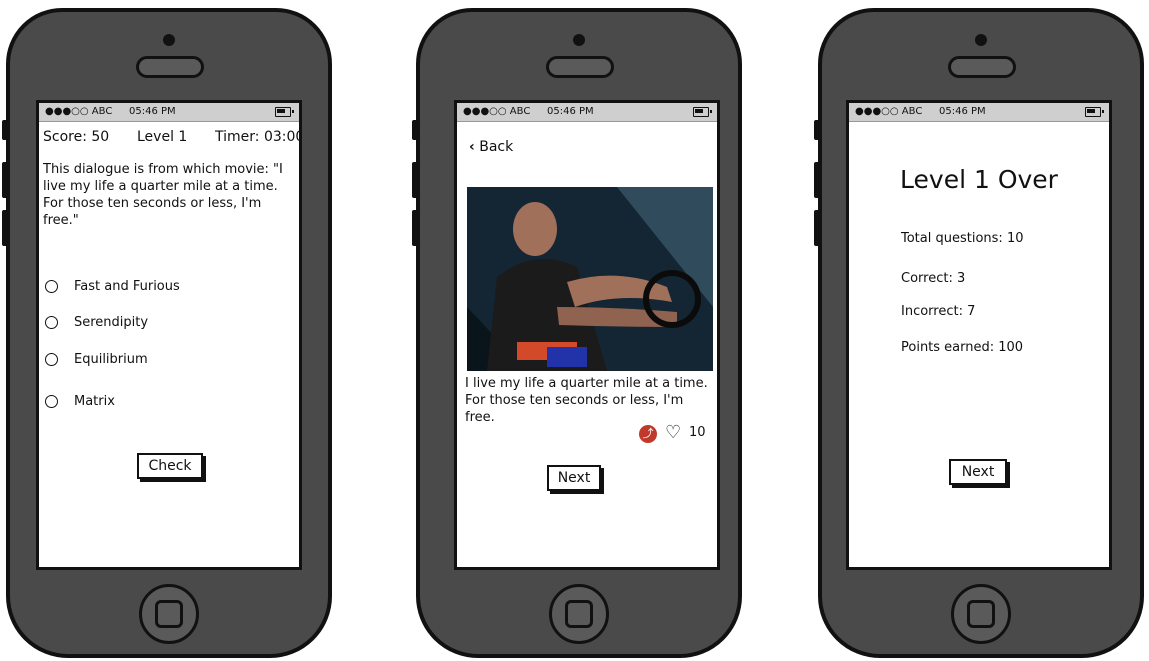 The width and height of the screenshot is (1149, 661). Describe the element at coordinates (648, 434) in the screenshot. I see `share-icon: ⤴` at that location.